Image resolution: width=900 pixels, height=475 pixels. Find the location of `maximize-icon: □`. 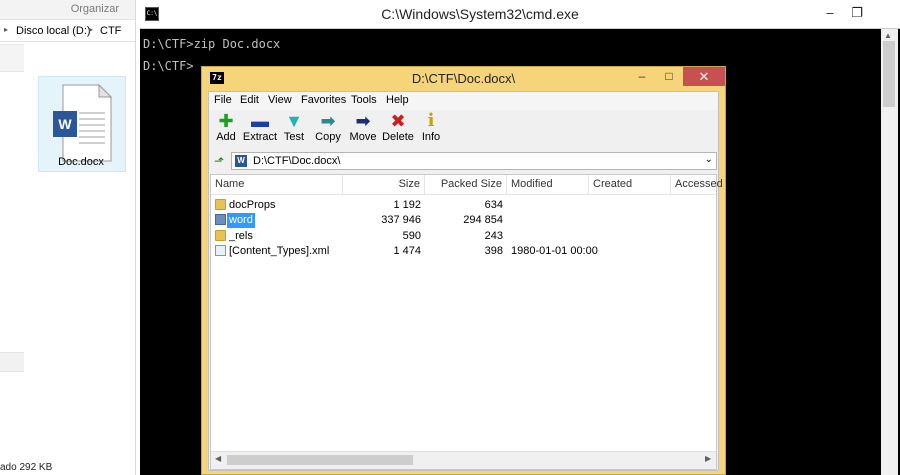

maximize-icon: □ is located at coordinates (669, 76).